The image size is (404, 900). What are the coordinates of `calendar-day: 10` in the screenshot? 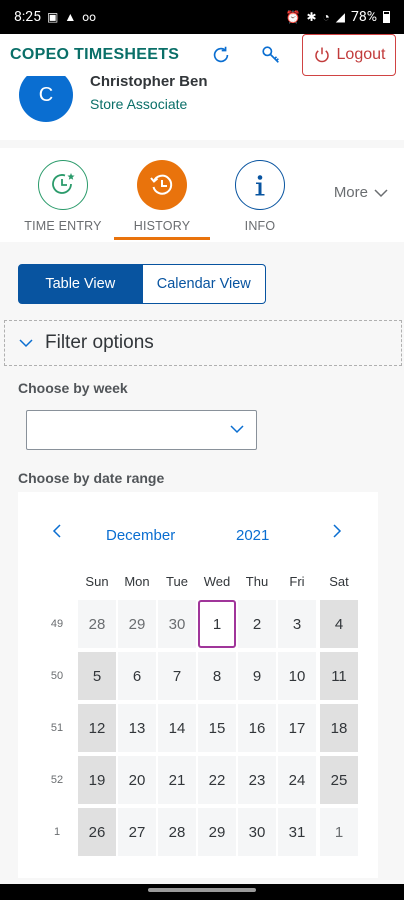 It's located at (297, 676).